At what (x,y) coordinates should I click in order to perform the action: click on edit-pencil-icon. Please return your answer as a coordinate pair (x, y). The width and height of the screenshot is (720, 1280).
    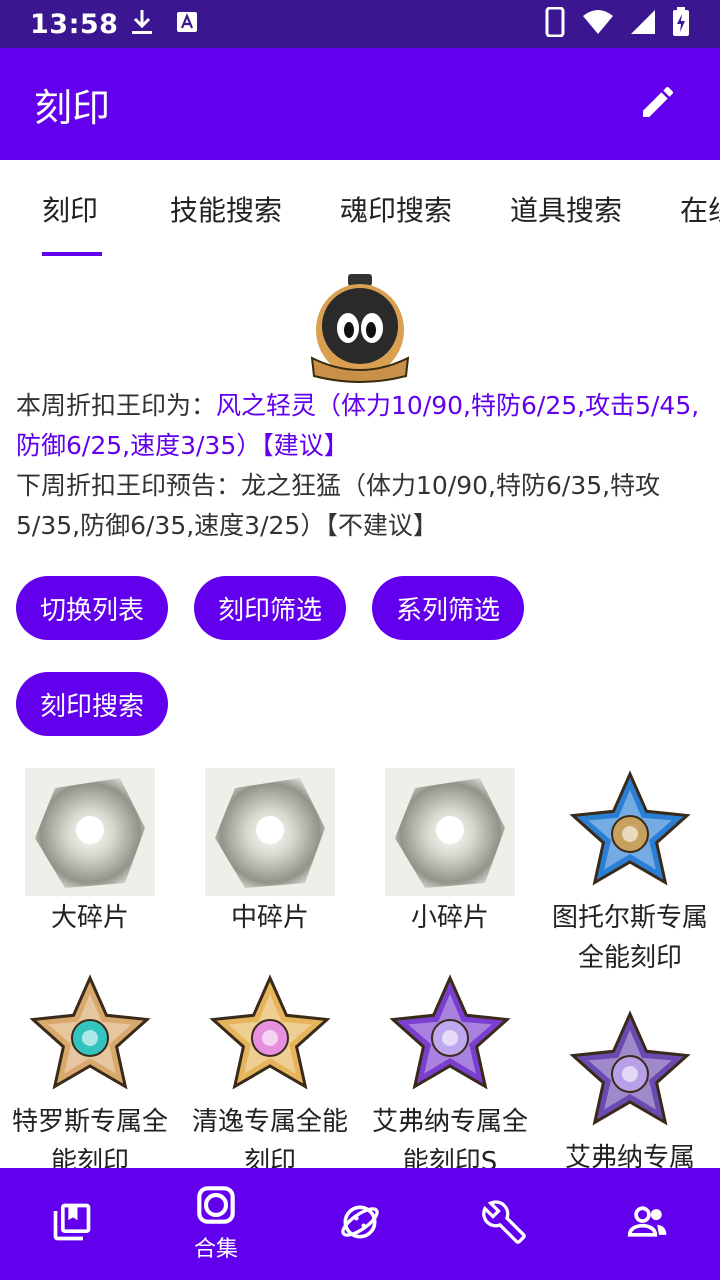
    Looking at the image, I should click on (658, 104).